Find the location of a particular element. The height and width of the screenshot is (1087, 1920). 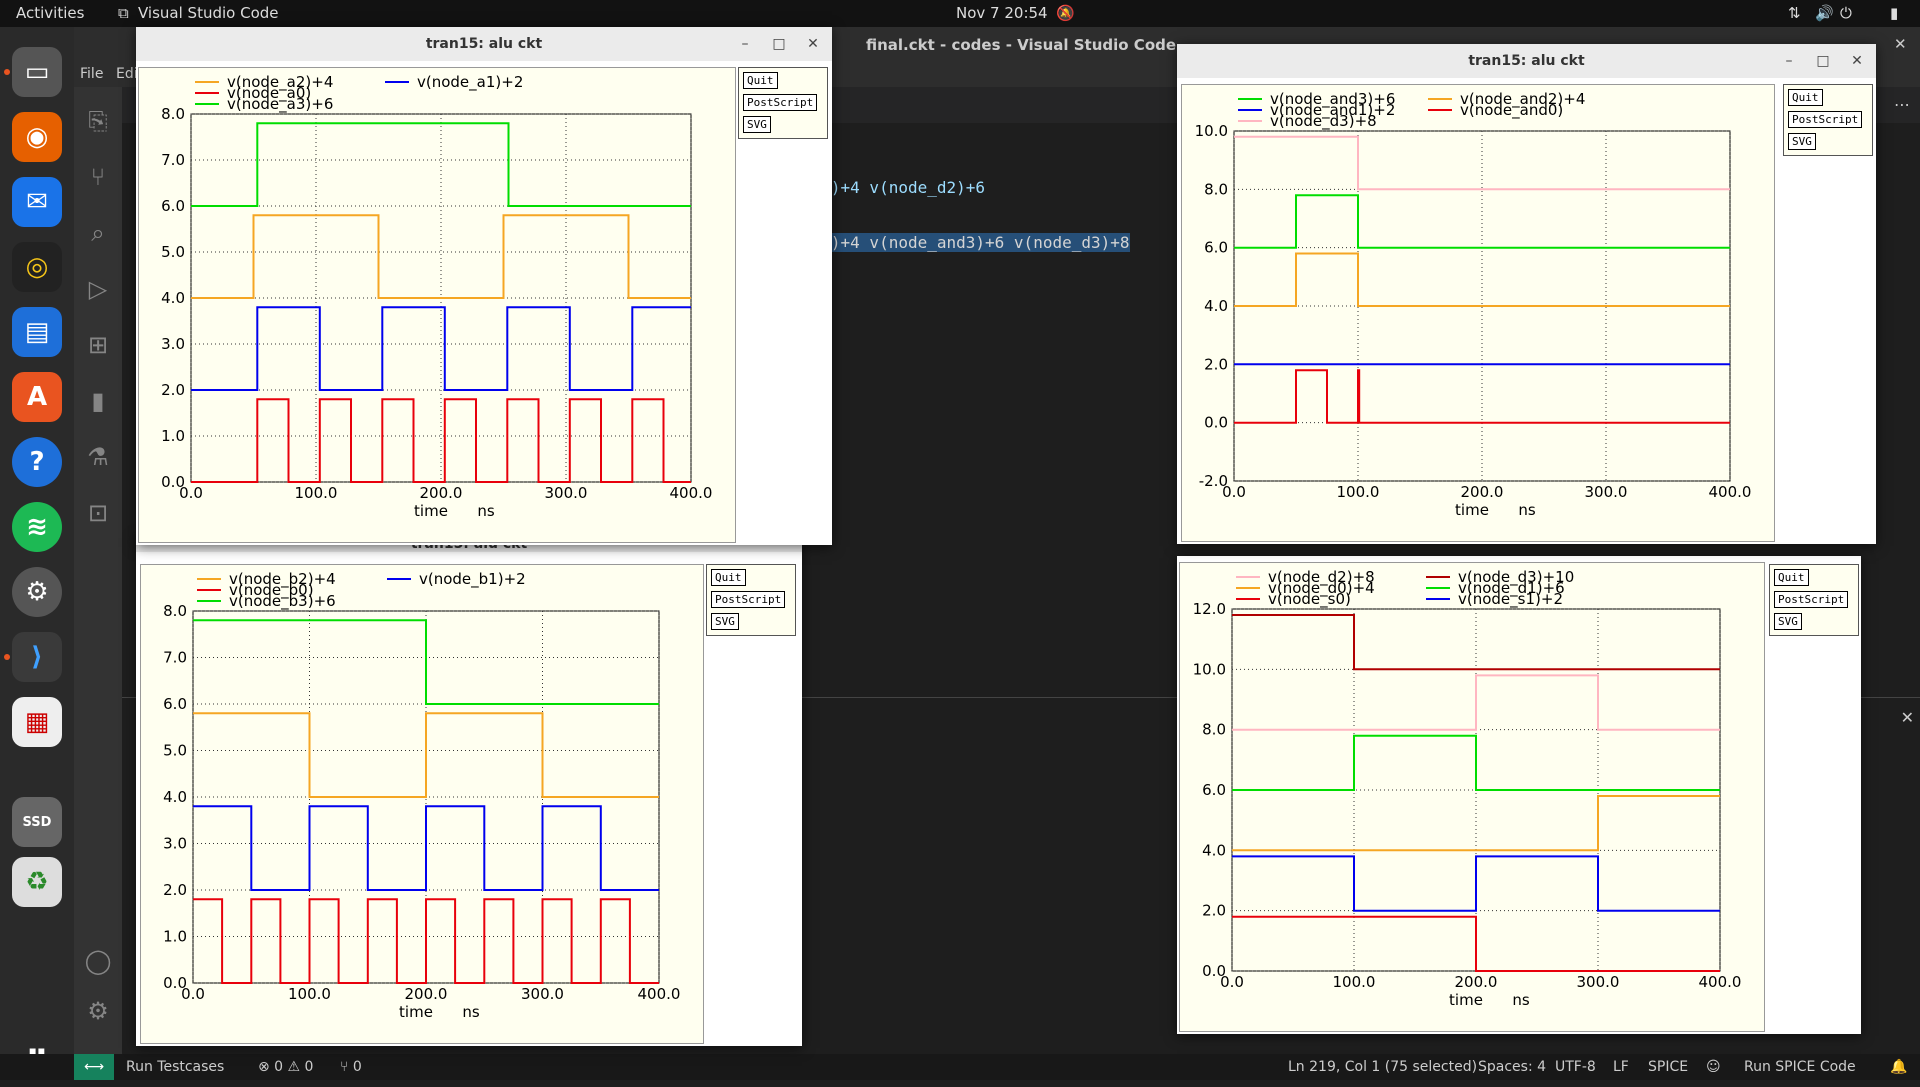

run-testcases-button: Run Testcases is located at coordinates (175, 1067).